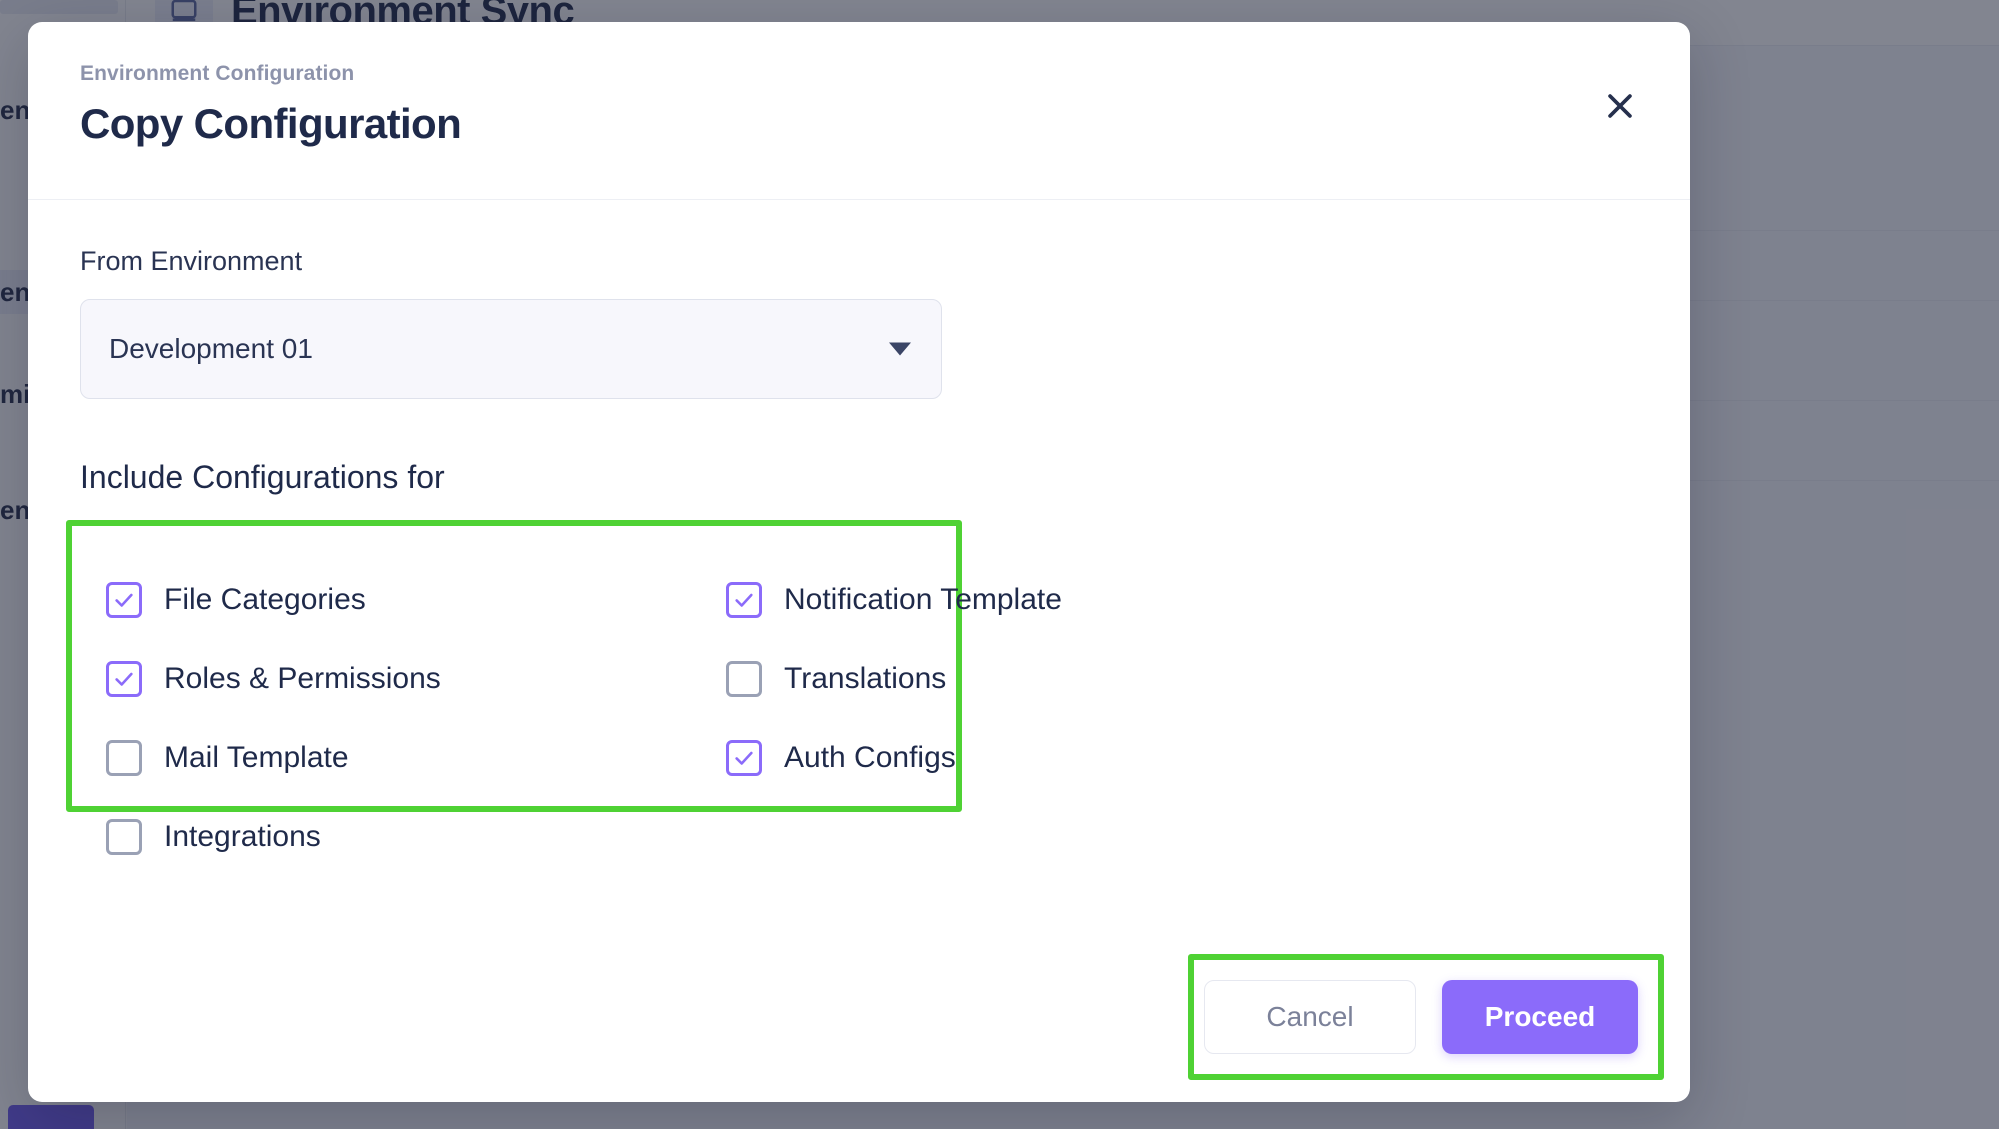 The image size is (1999, 1129). I want to click on checkbox-mail-template: Mail Template, so click(416, 757).